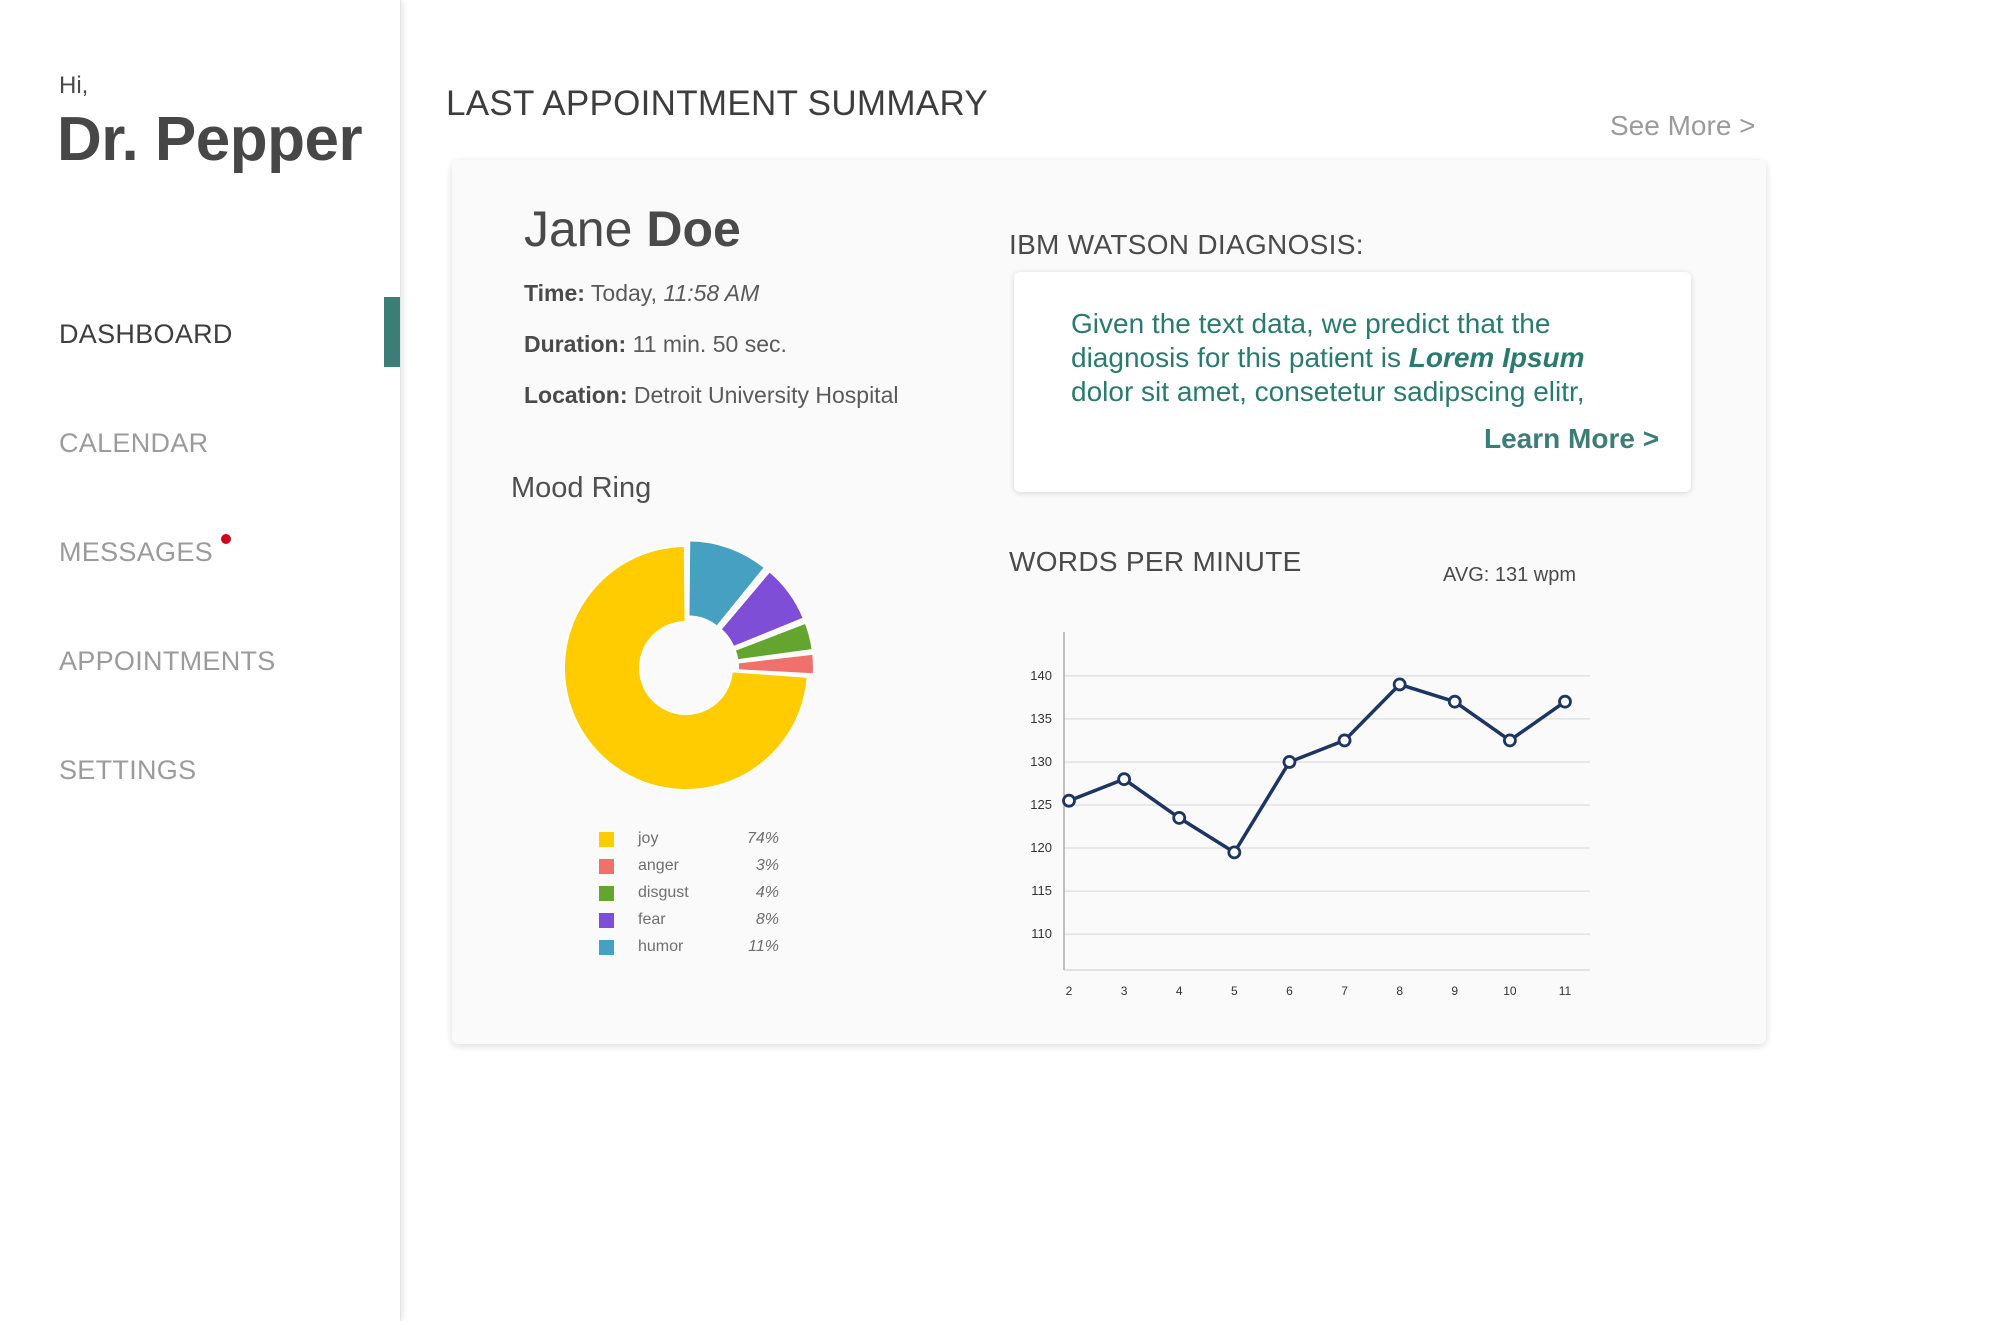 This screenshot has width=1996, height=1321. I want to click on legend-item-humor: humor 11%, so click(689, 949).